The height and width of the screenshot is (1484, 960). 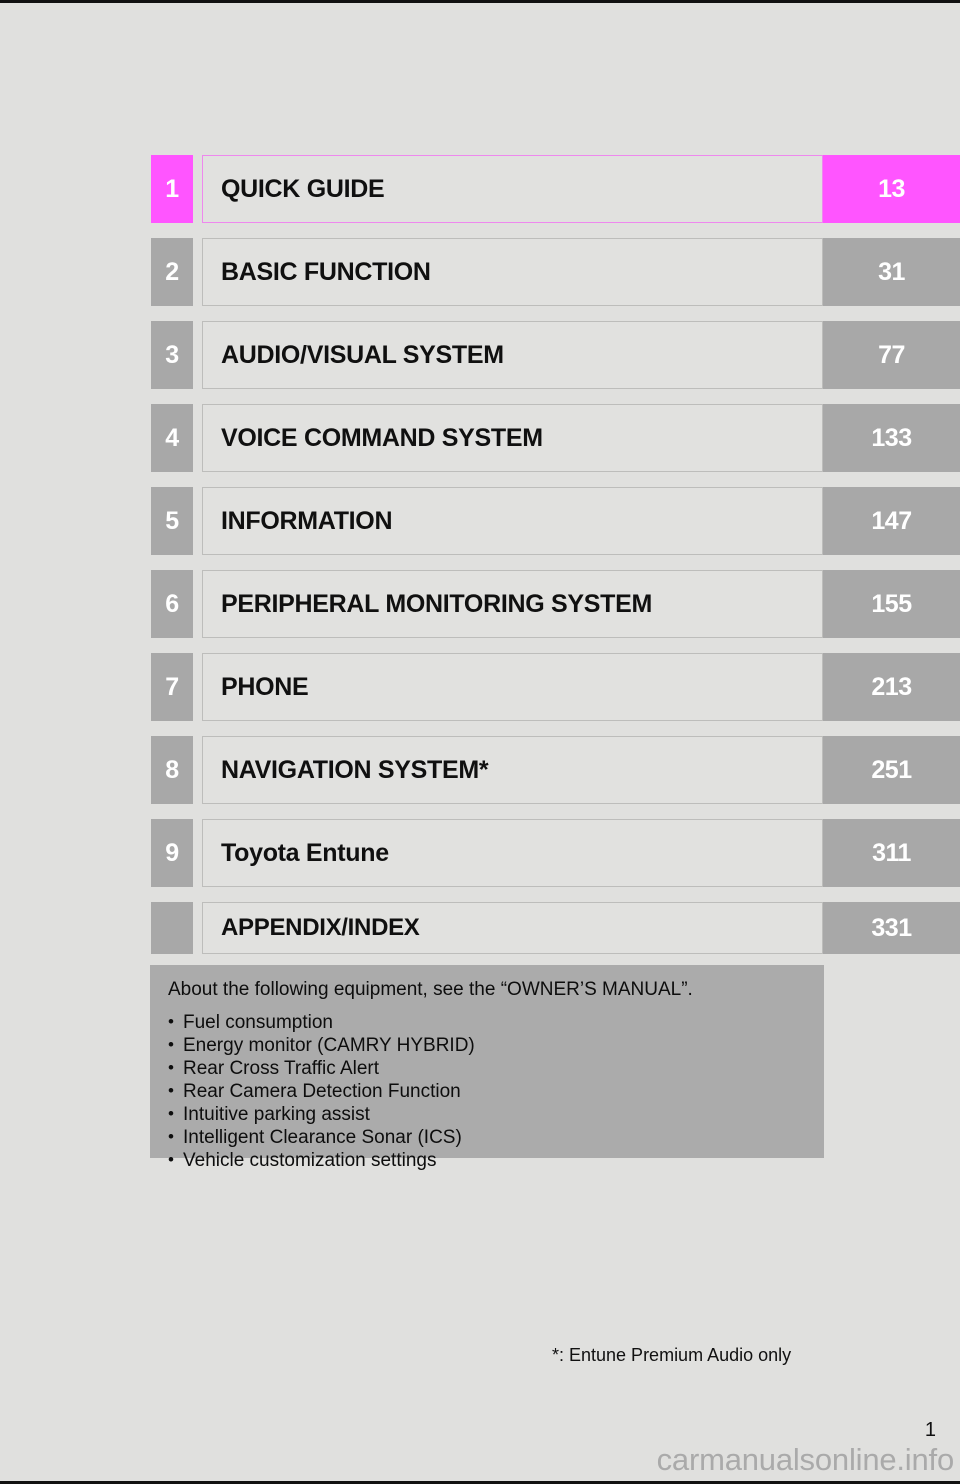 What do you see at coordinates (172, 438) in the screenshot?
I see `toc-chapter-number: 4` at bounding box center [172, 438].